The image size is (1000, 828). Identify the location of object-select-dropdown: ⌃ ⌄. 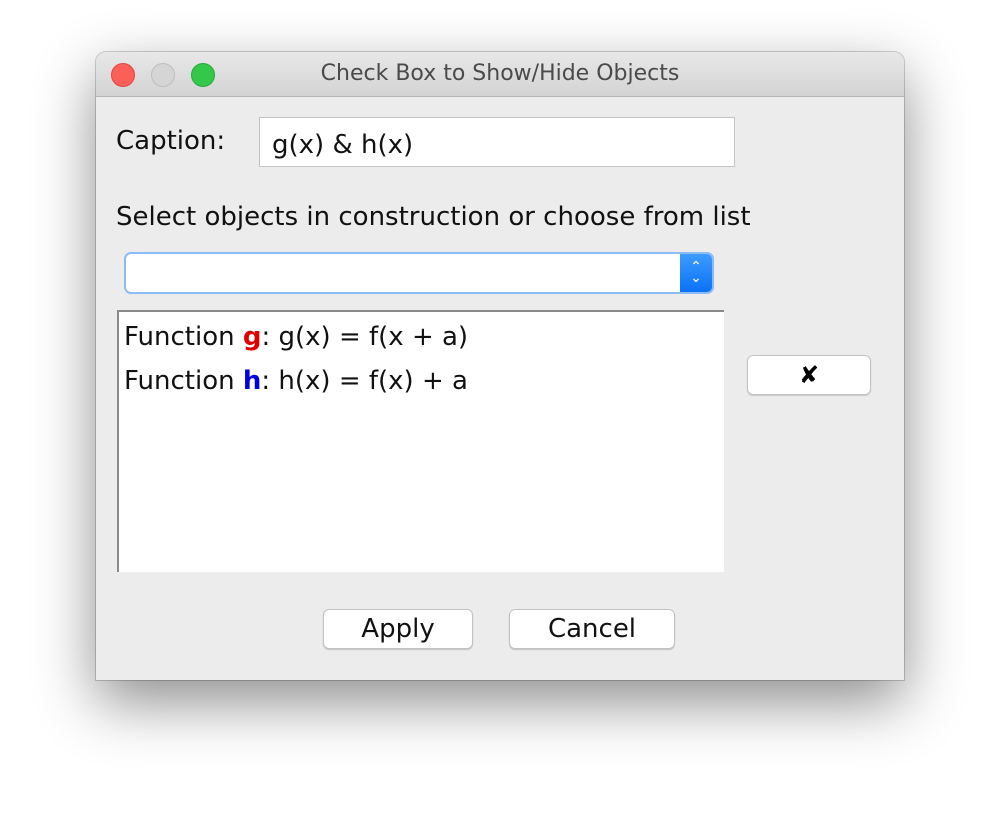
(419, 273).